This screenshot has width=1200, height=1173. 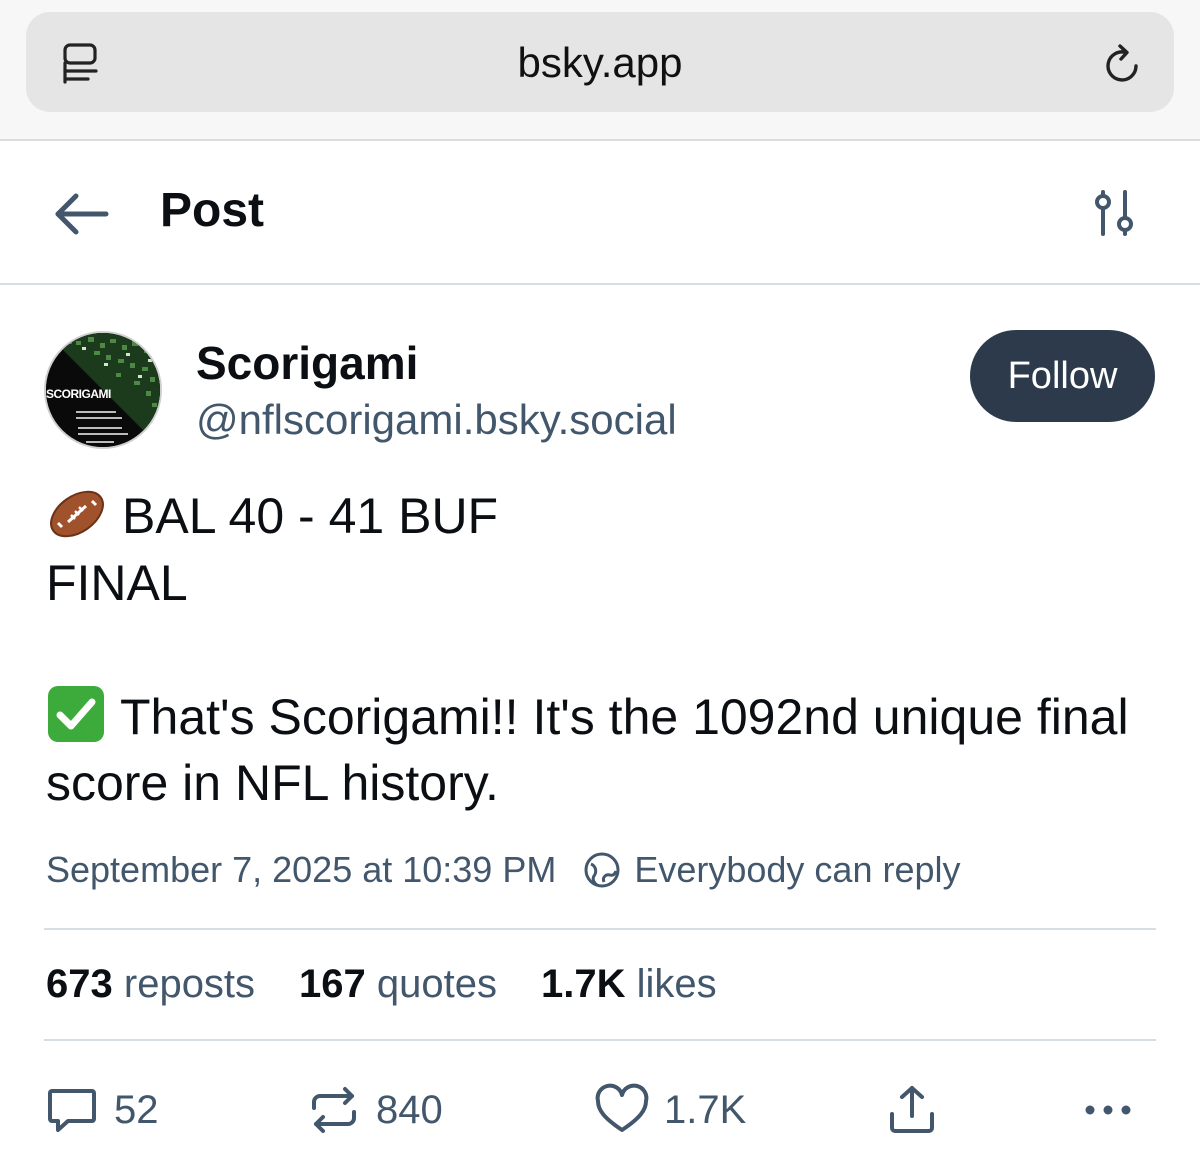 What do you see at coordinates (437, 984) in the screenshot?
I see `quotes-label: quotes` at bounding box center [437, 984].